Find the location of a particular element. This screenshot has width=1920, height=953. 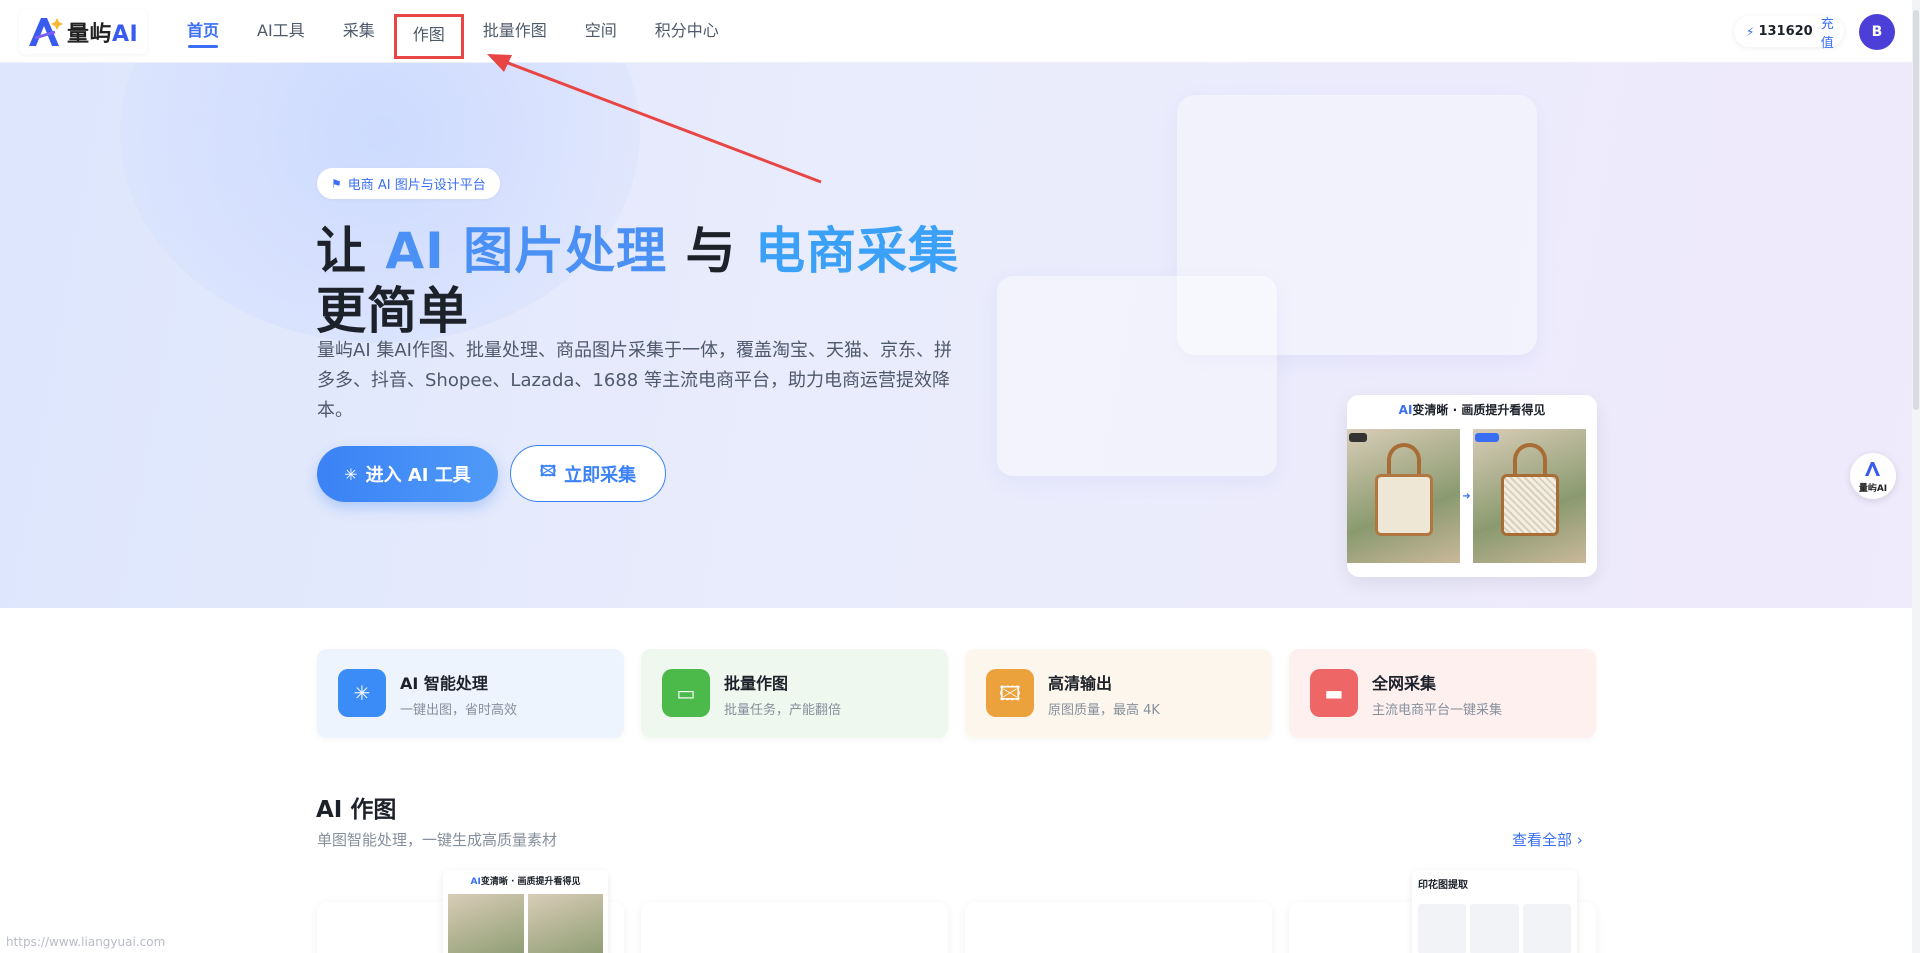

tool-thumbnail-print-extract: 印花图提取 is located at coordinates (1494, 911).